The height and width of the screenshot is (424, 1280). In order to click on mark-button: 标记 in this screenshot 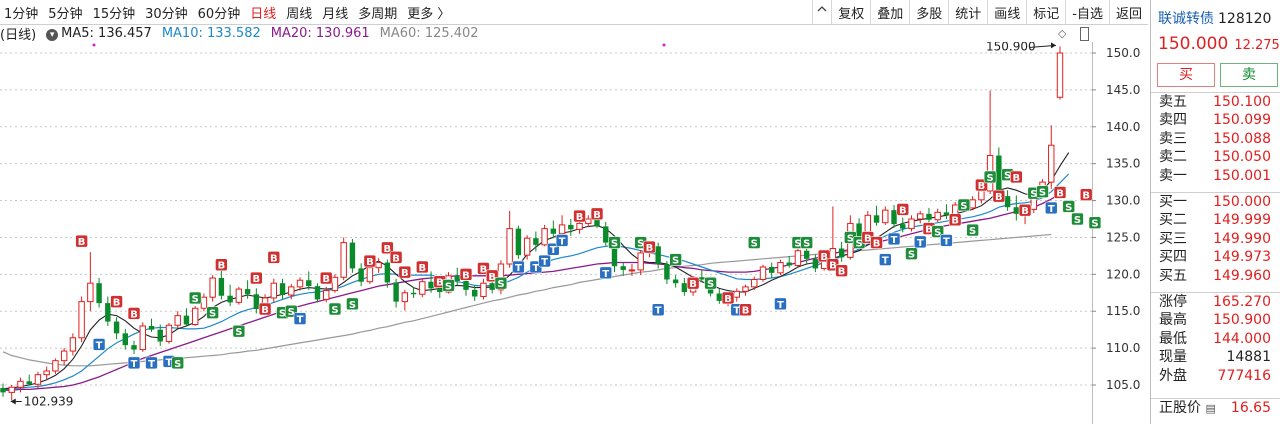, I will do `click(1045, 12)`.